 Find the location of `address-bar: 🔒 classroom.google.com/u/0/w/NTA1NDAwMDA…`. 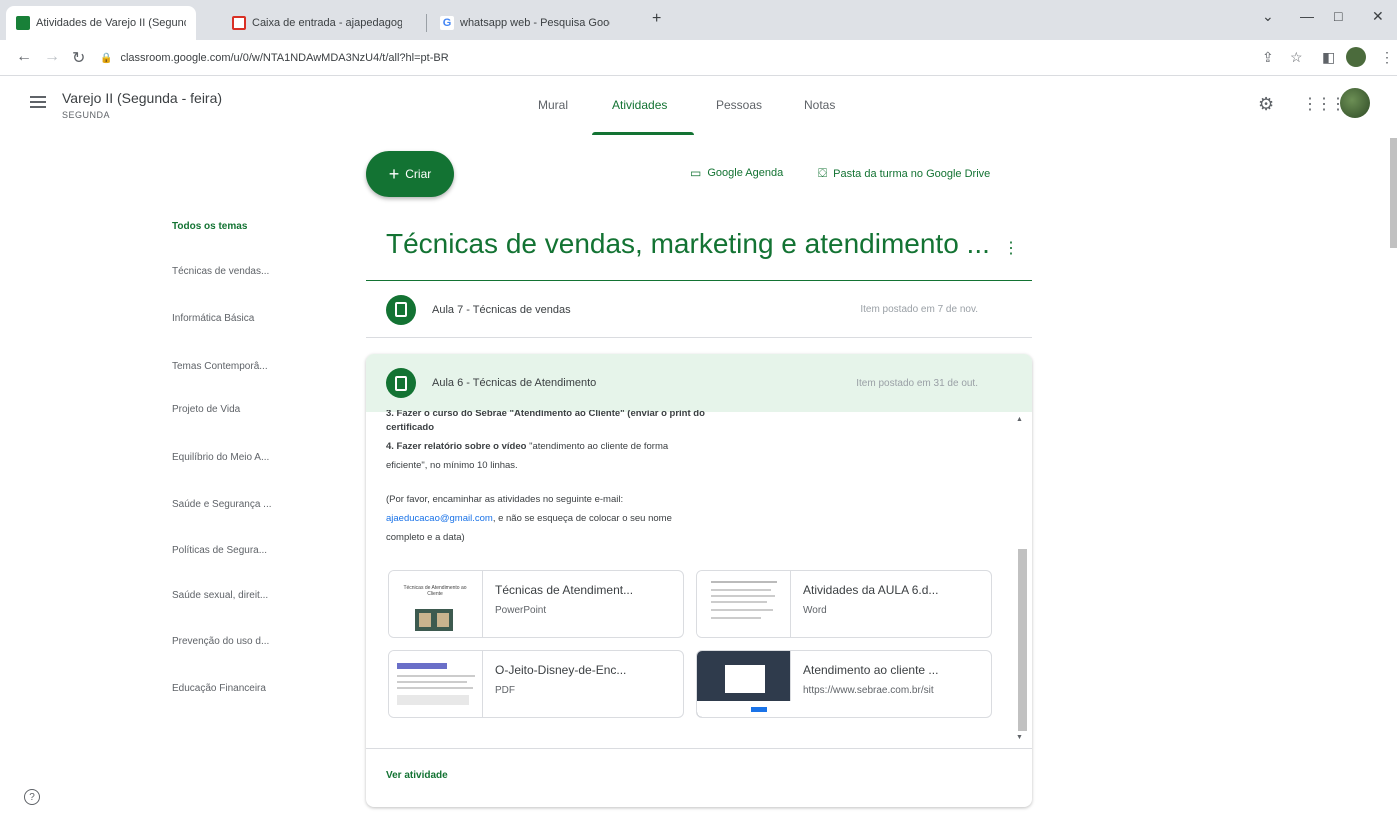

address-bar: 🔒 classroom.google.com/u/0/w/NTA1NDAwMDA… is located at coordinates (670, 58).